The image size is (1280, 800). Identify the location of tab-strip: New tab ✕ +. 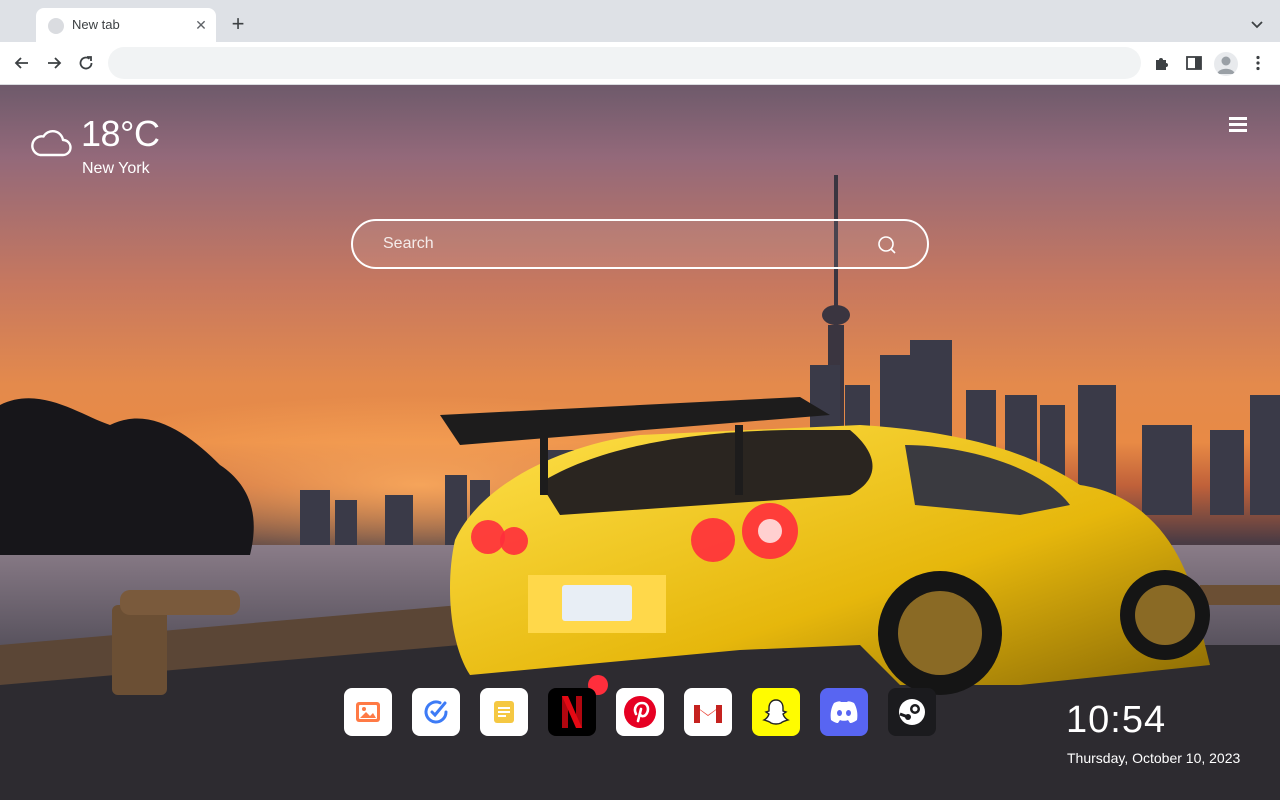
(640, 21).